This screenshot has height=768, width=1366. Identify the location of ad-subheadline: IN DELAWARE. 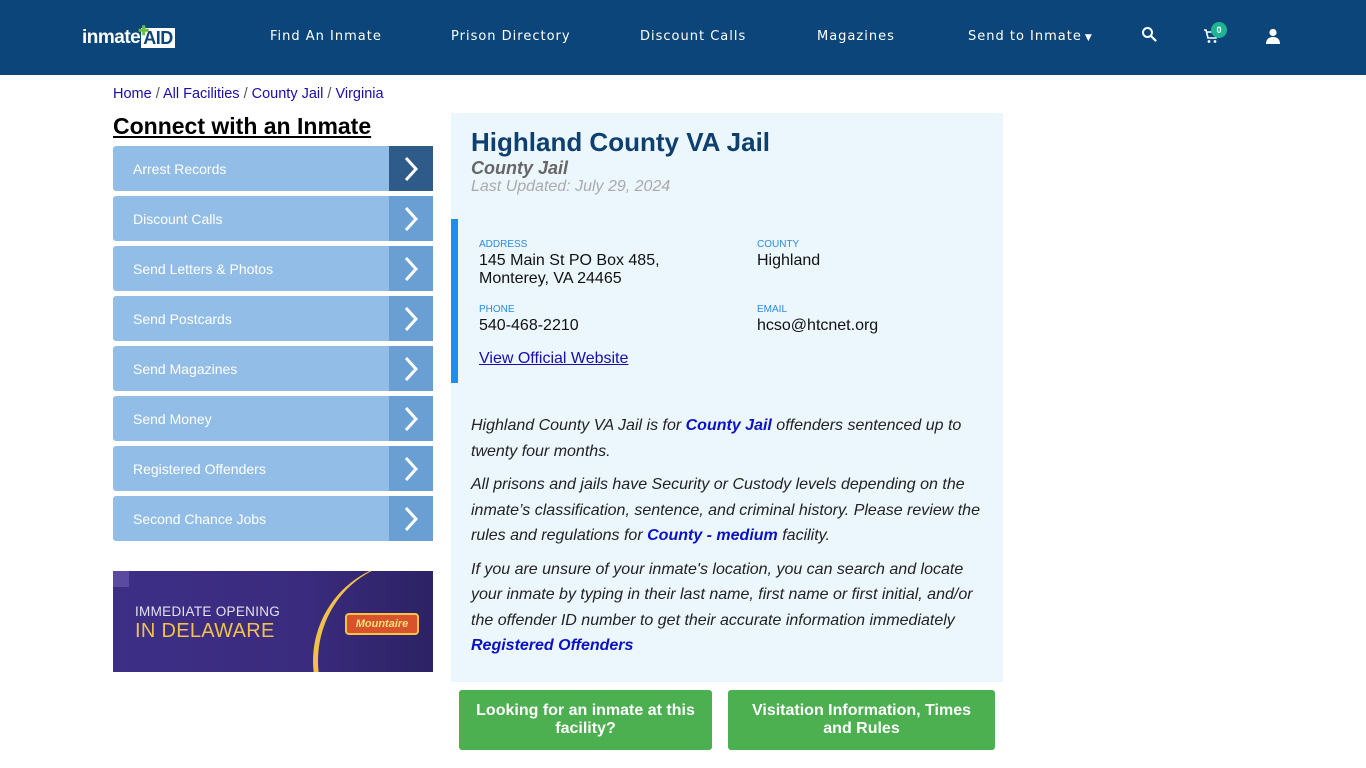
(205, 631).